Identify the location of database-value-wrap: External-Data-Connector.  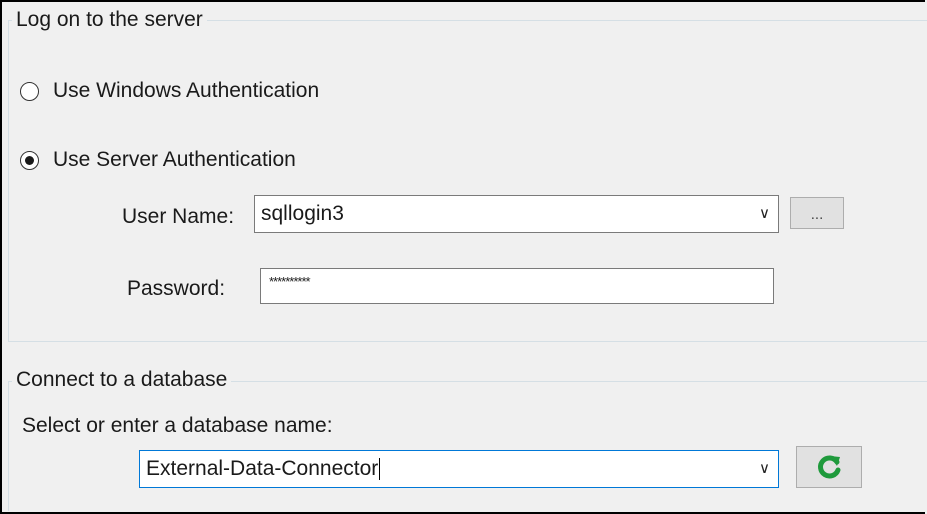
(263, 469).